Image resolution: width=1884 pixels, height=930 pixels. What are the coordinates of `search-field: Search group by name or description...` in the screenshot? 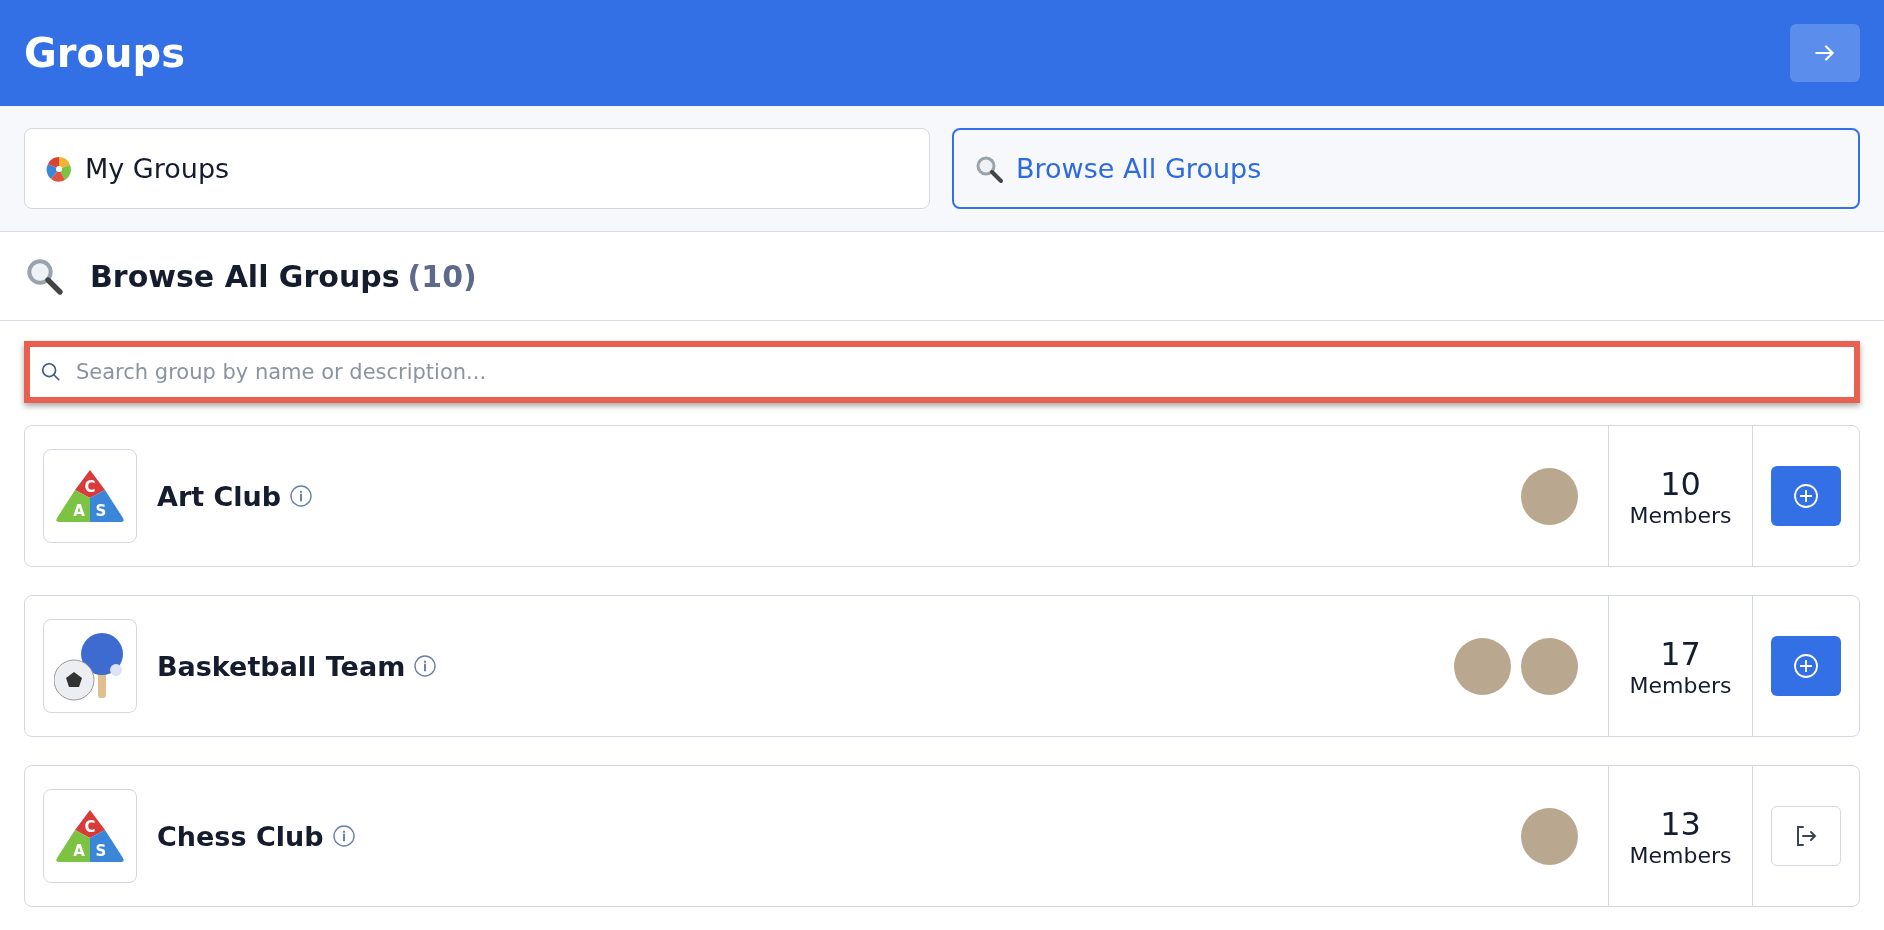 It's located at (942, 372).